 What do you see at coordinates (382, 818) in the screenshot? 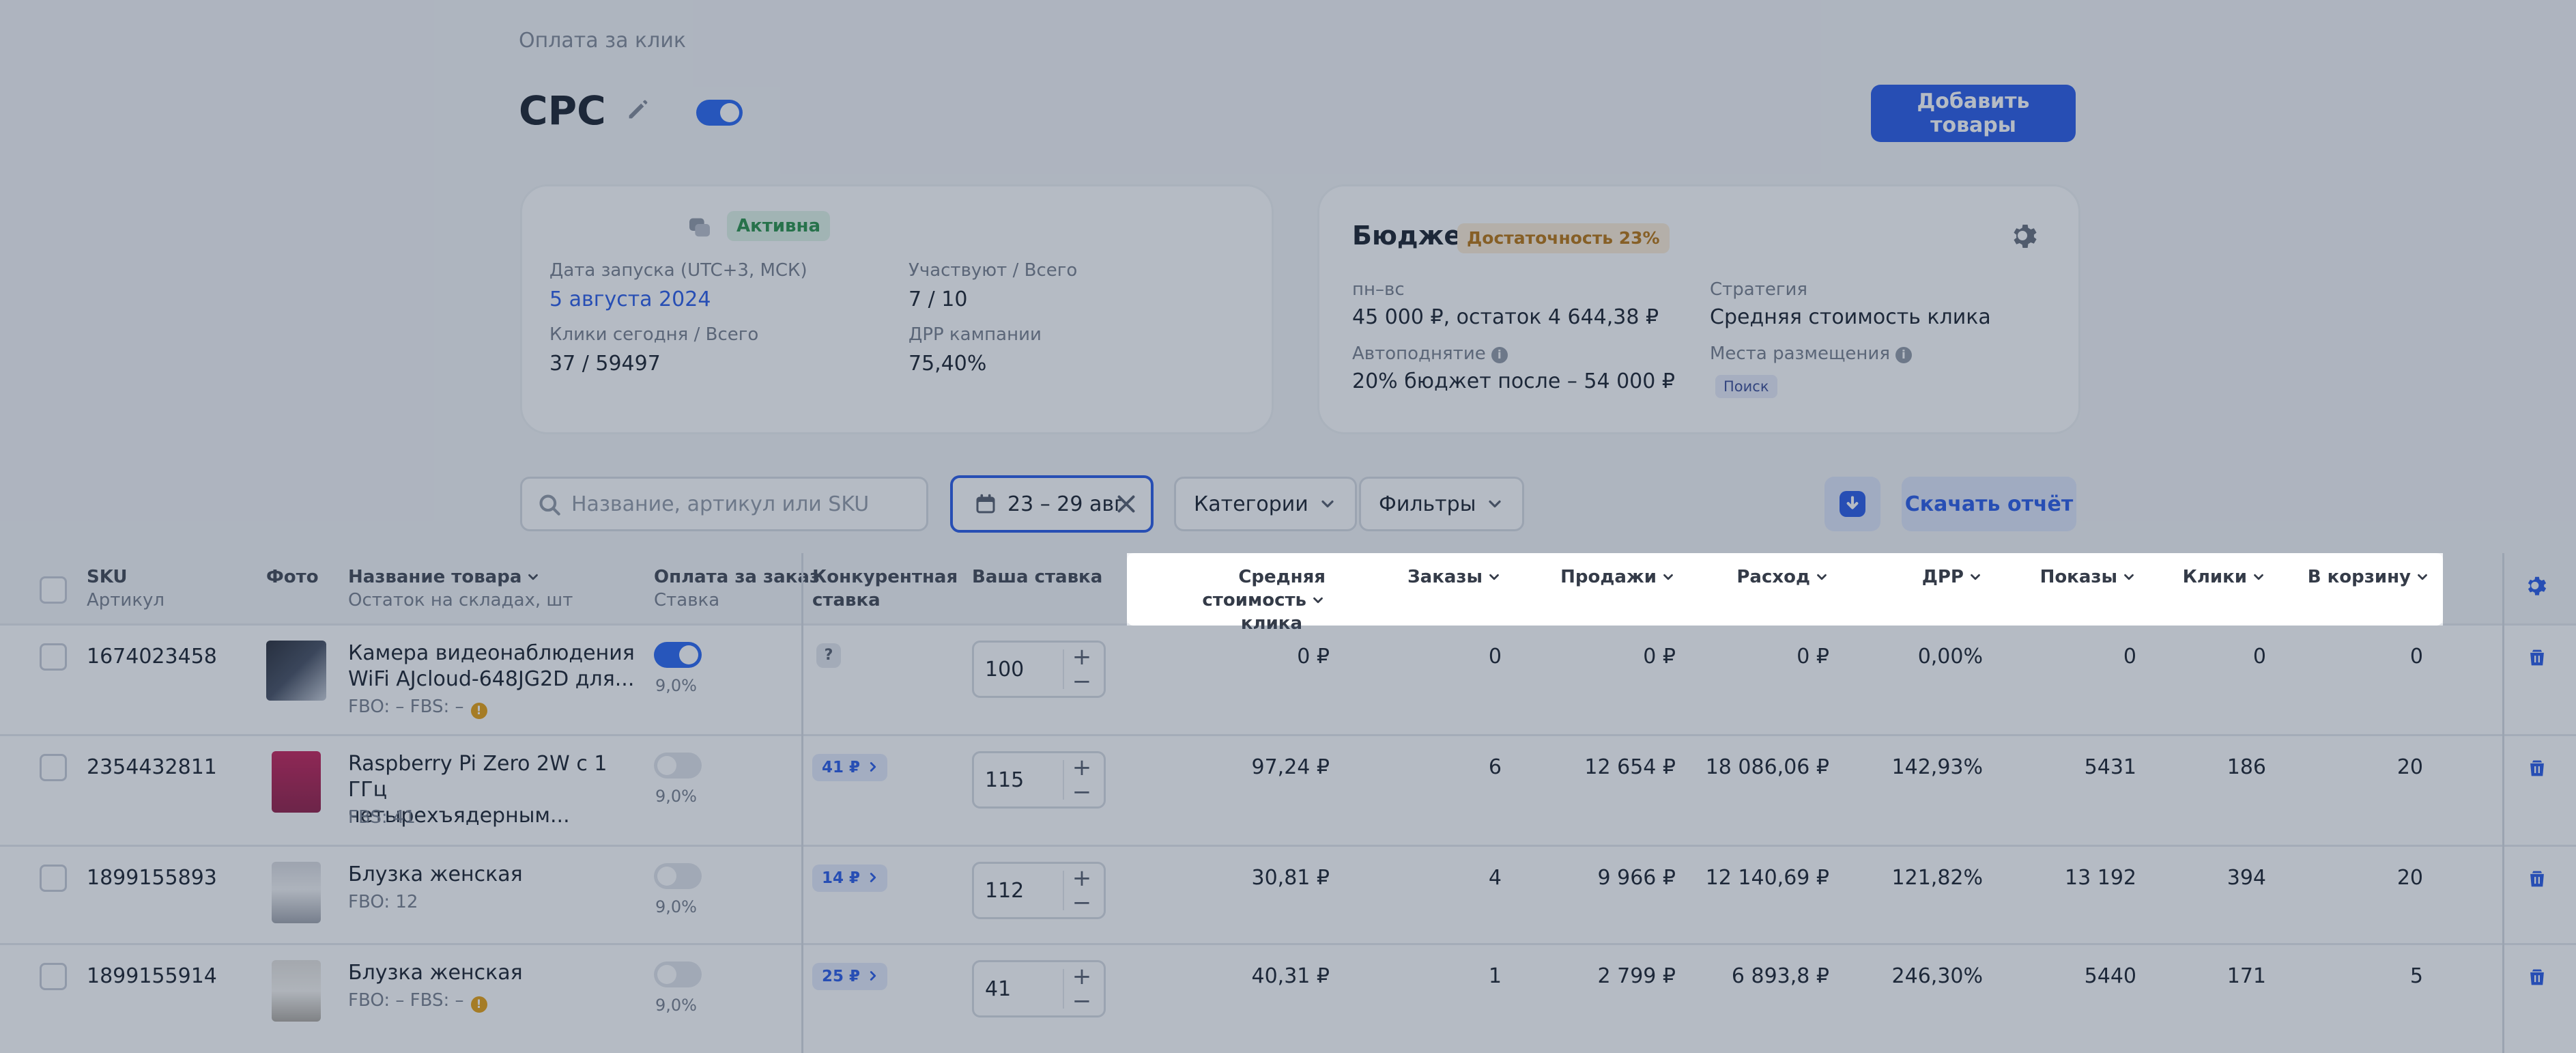
I see `stock-info: FBS: 41` at bounding box center [382, 818].